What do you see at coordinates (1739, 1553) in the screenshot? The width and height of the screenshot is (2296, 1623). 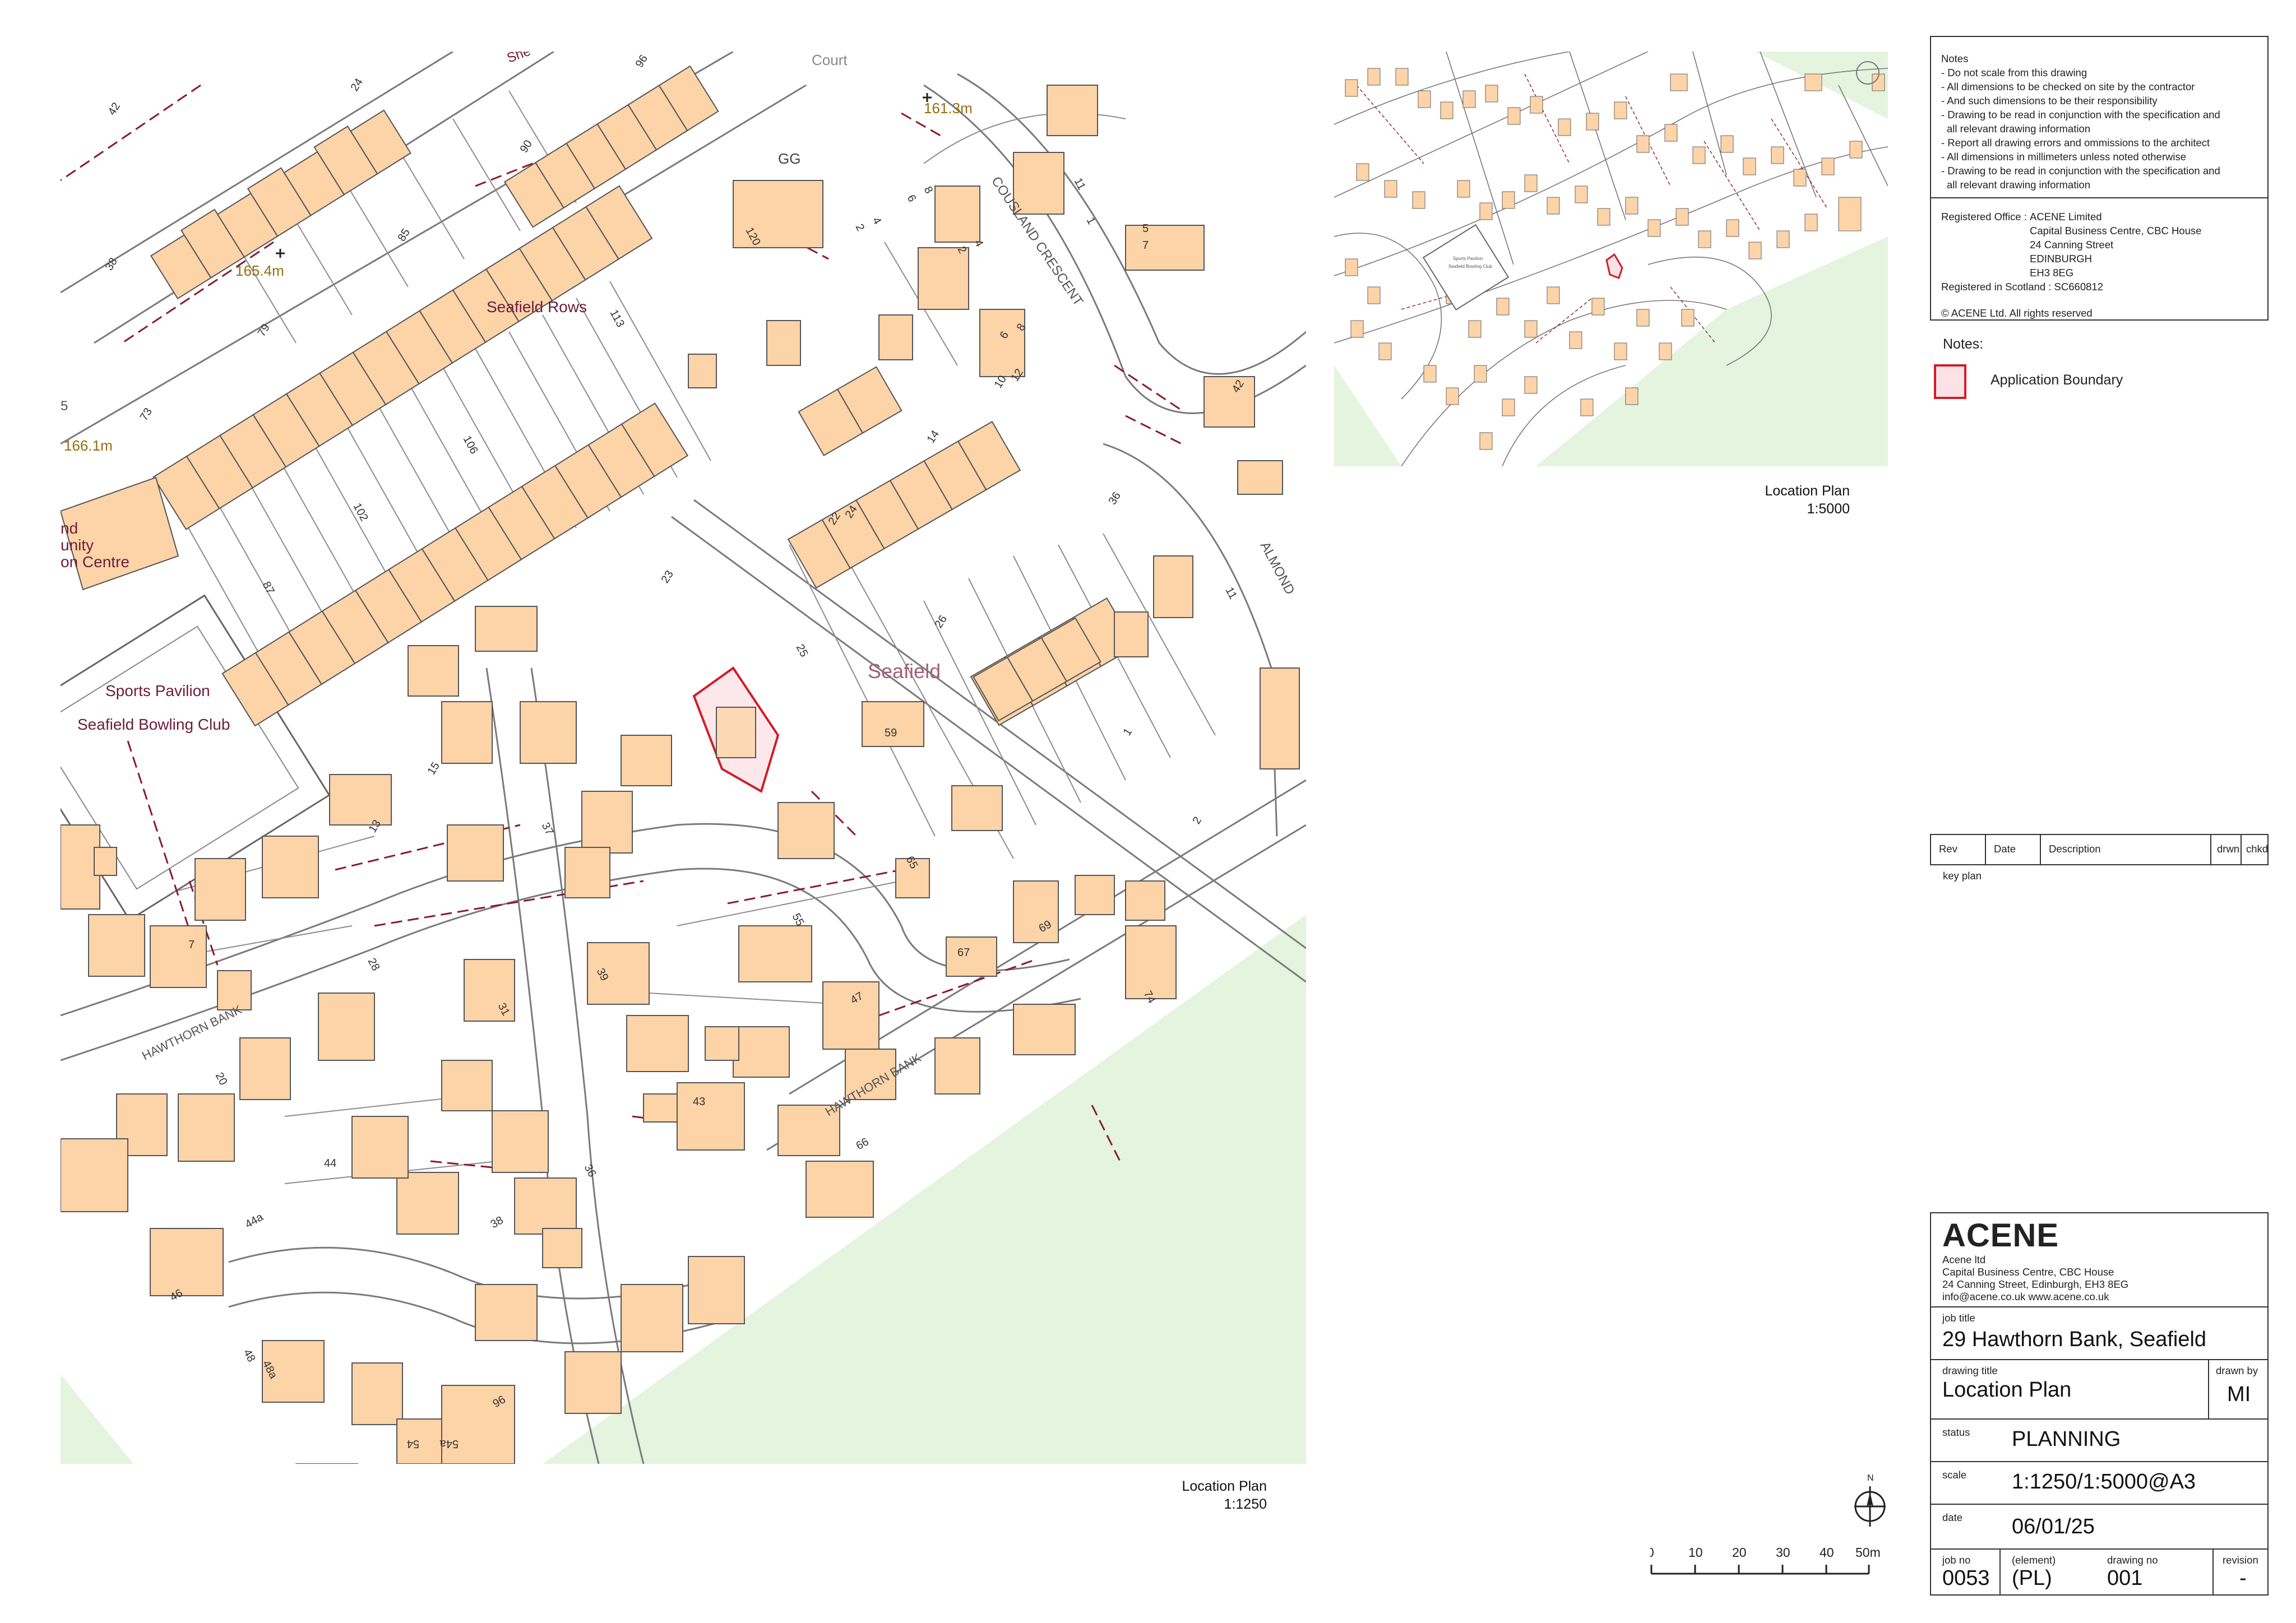 I see `scale-tick-label: 20` at bounding box center [1739, 1553].